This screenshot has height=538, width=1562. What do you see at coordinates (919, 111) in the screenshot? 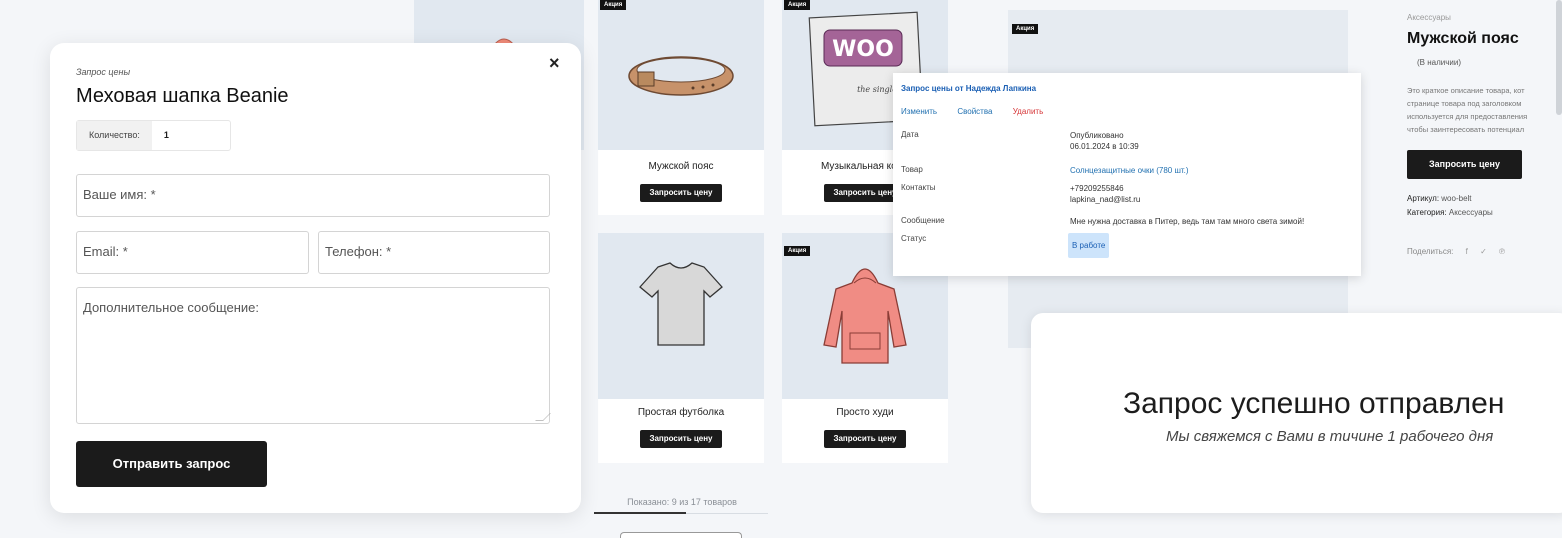
I see `edit-link: Изменить` at bounding box center [919, 111].